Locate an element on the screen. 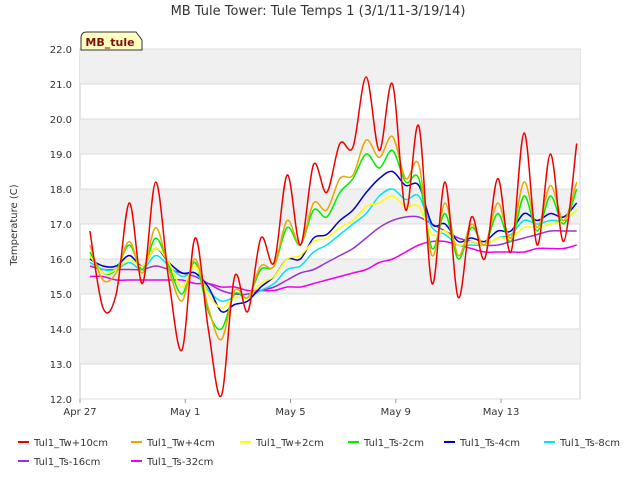 This screenshot has height=480, width=640. station-tag-label: MB_tule is located at coordinates (109, 42).